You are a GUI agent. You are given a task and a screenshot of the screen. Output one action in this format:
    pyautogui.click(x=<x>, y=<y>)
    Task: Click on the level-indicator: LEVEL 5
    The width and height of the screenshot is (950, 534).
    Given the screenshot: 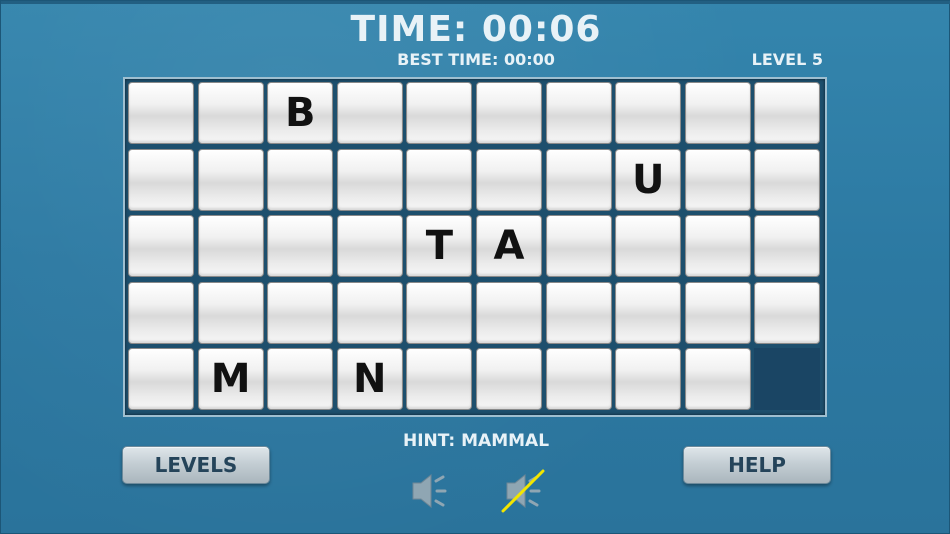 What is the action you would take?
    pyautogui.click(x=787, y=59)
    